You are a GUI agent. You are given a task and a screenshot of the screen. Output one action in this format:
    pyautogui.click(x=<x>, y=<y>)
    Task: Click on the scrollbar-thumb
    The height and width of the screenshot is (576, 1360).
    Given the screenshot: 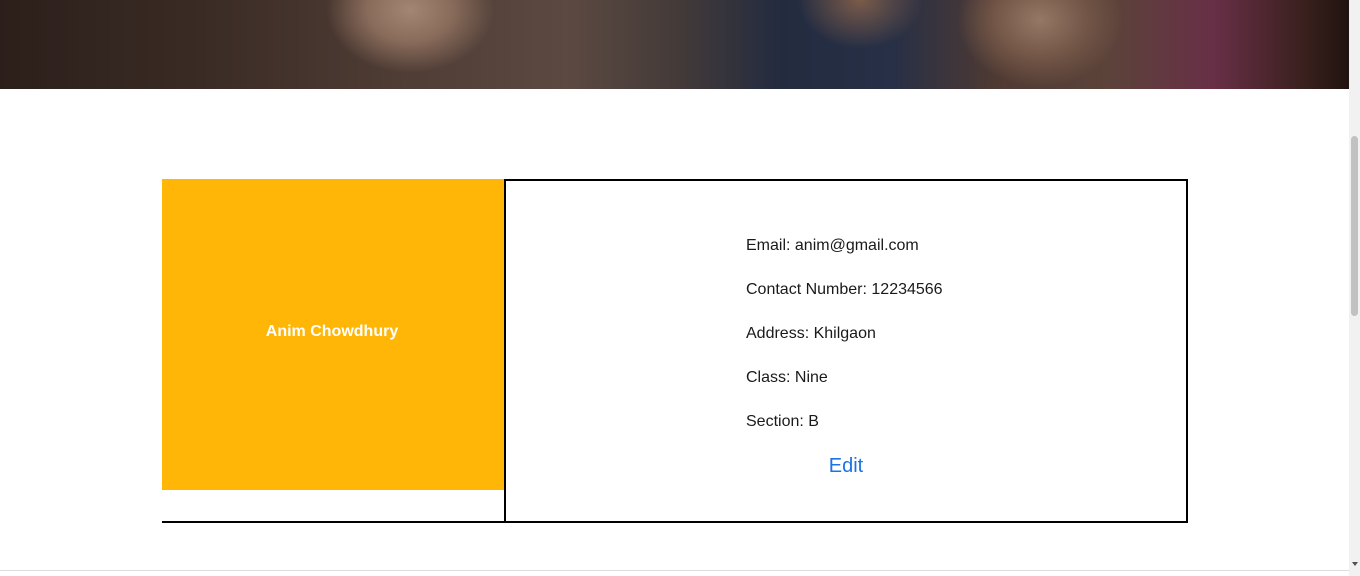 What is the action you would take?
    pyautogui.click(x=1354, y=226)
    